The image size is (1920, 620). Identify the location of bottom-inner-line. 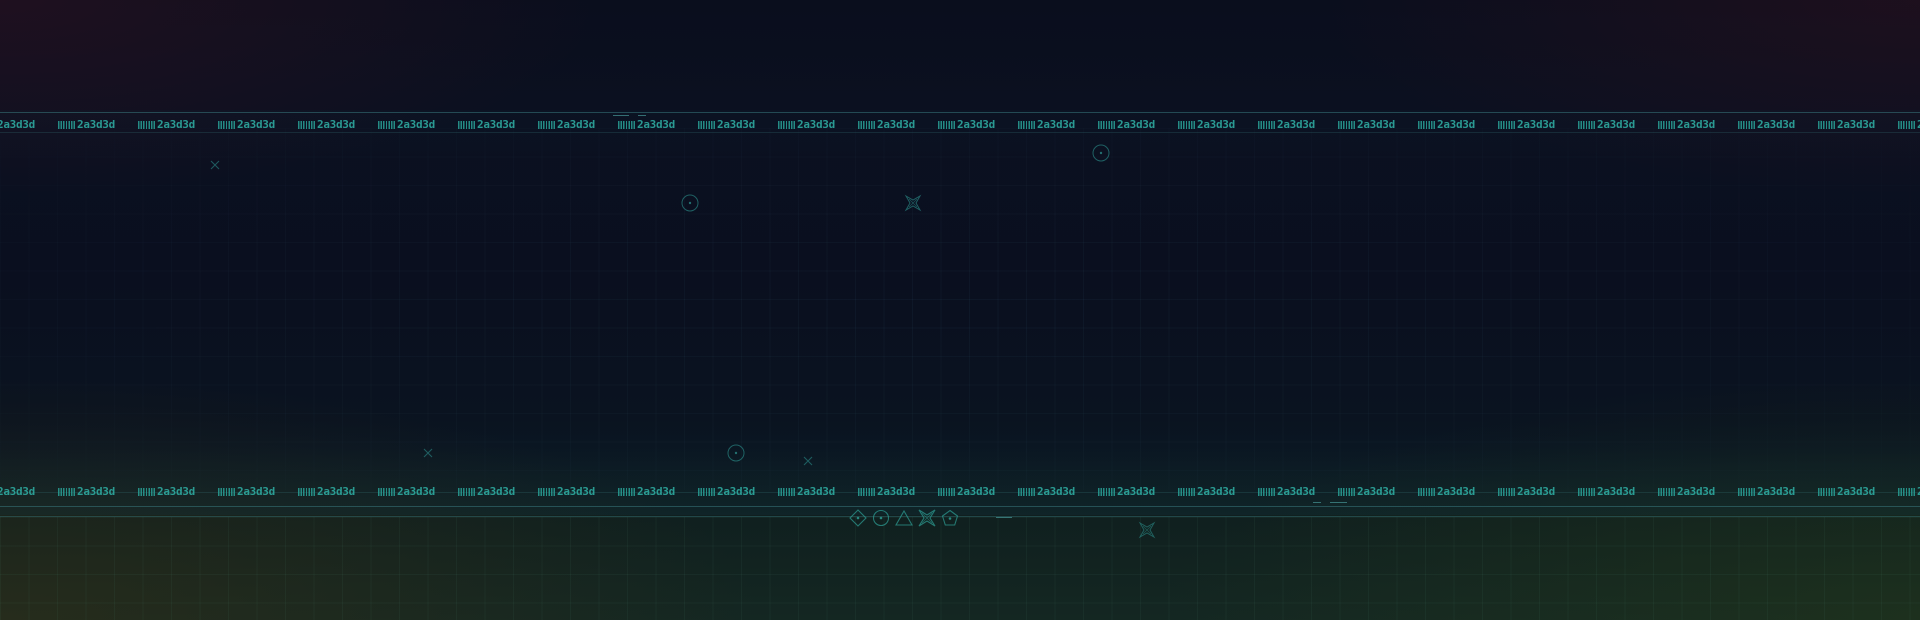
(960, 492).